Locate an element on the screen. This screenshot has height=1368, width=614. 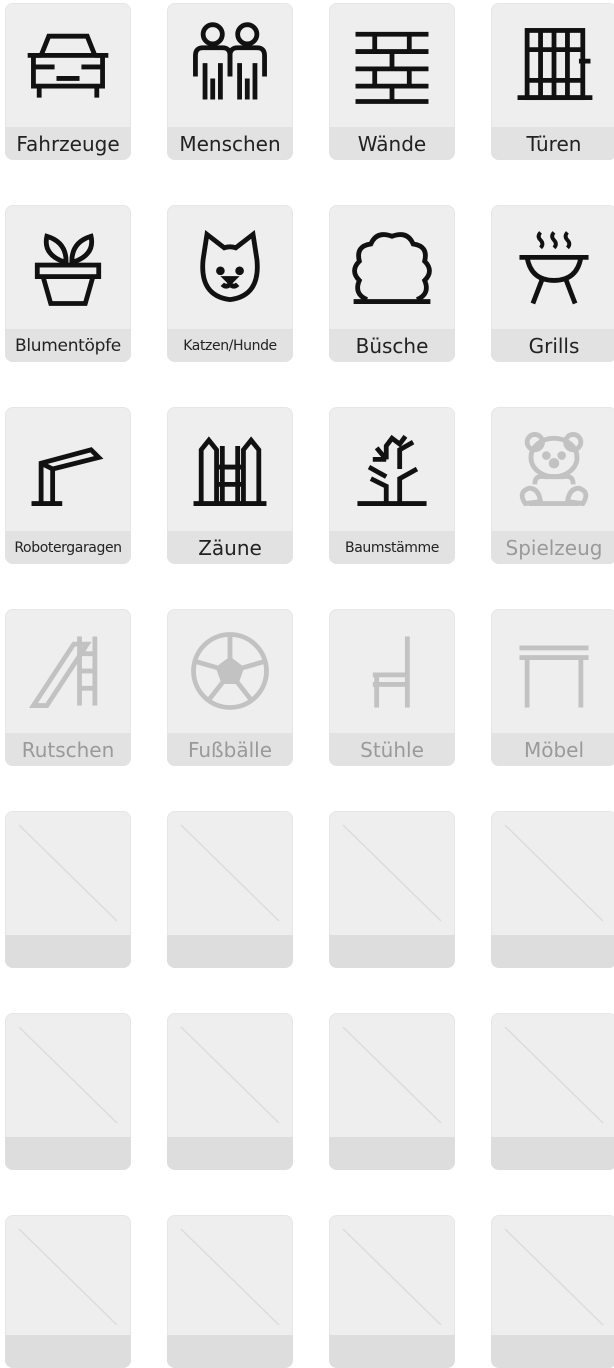
tile-buesche: Büsche is located at coordinates (392, 283).